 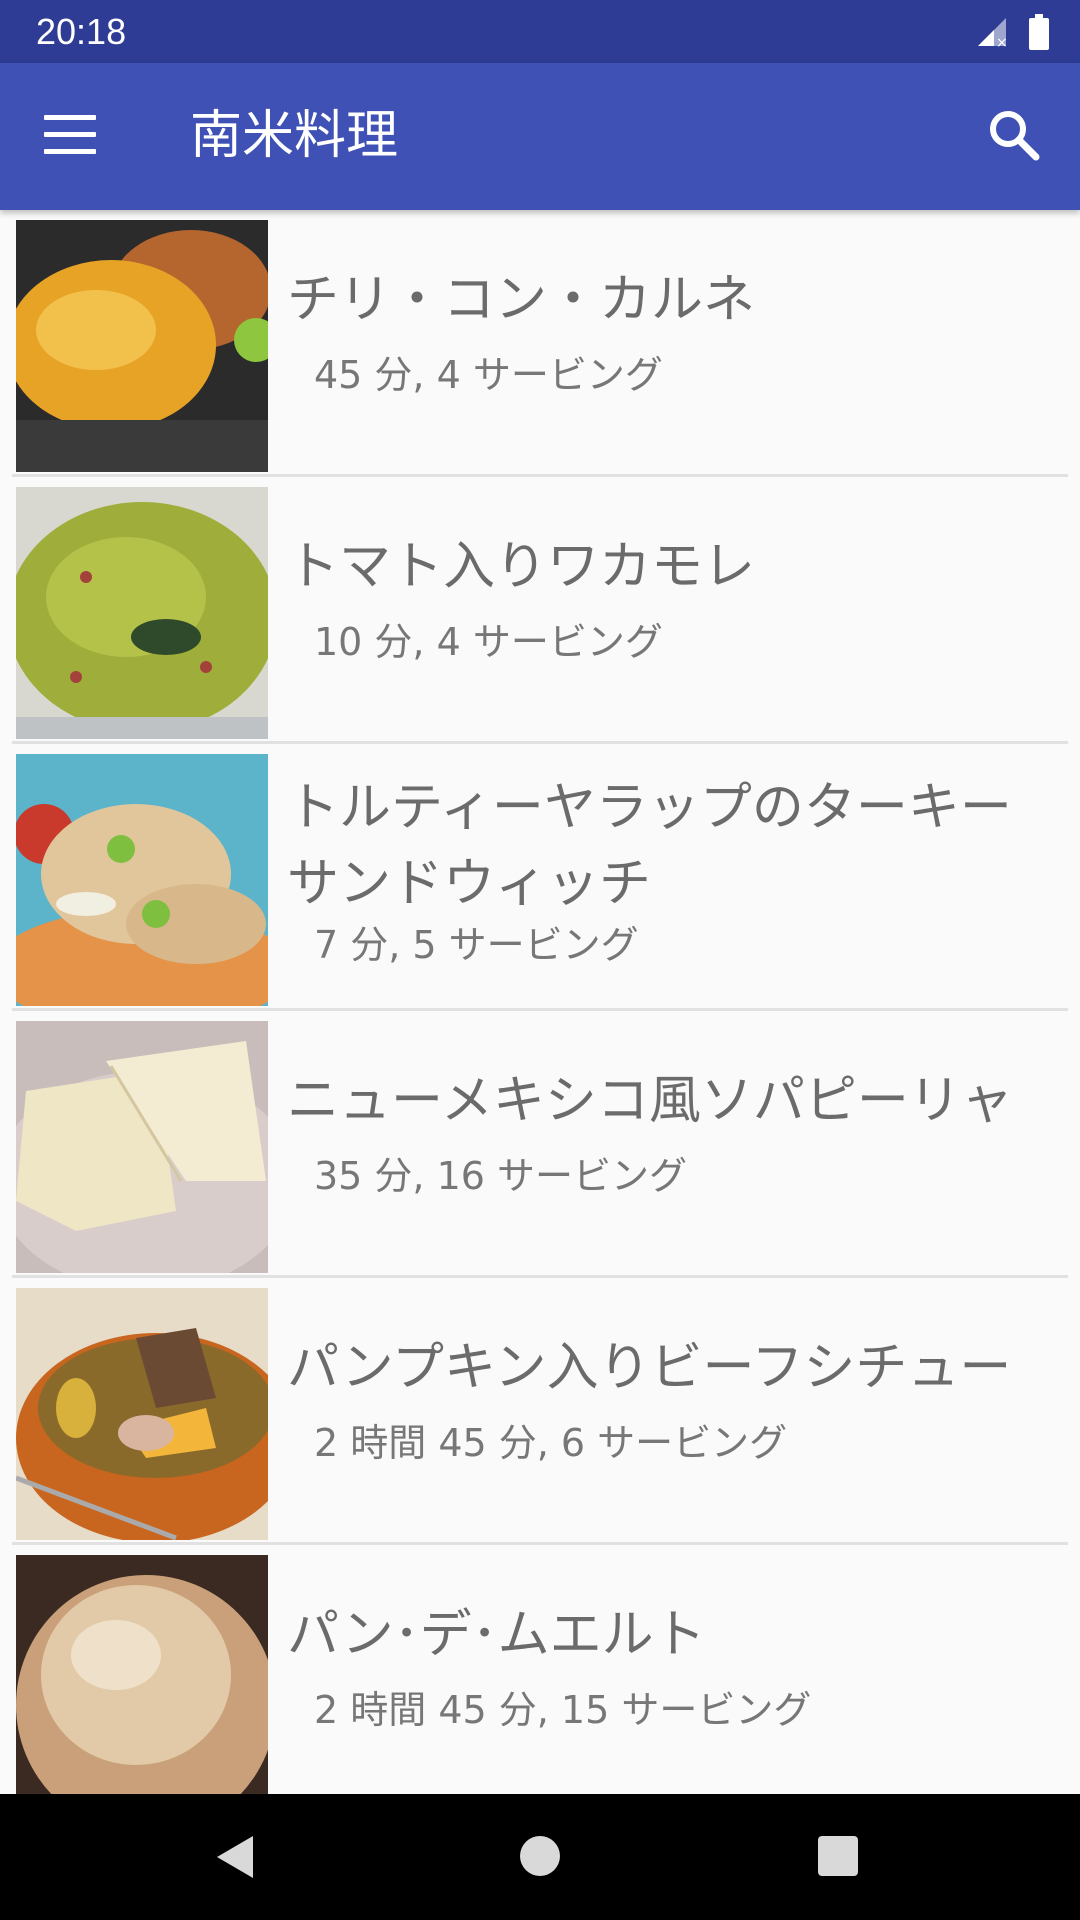 I want to click on list-item: パンプキン入りビーフシチュー 2 時間 45 分, 6 サービング, so click(x=540, y=1411).